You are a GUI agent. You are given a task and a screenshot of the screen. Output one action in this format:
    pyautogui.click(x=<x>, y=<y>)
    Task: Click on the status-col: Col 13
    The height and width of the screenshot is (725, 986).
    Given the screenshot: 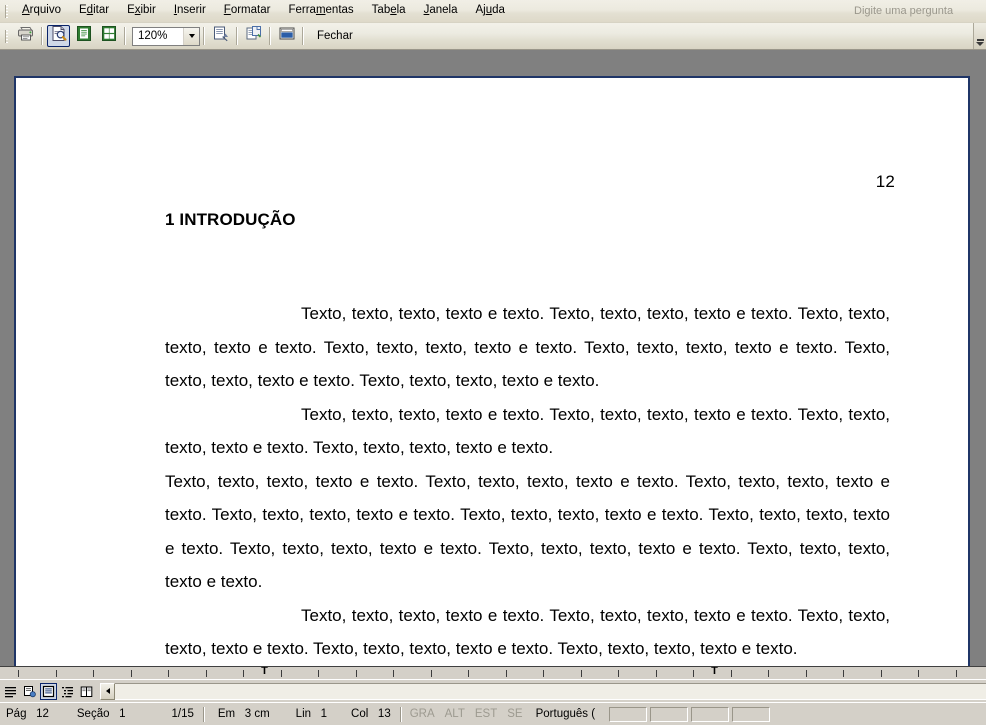 What is the action you would take?
    pyautogui.click(x=365, y=714)
    